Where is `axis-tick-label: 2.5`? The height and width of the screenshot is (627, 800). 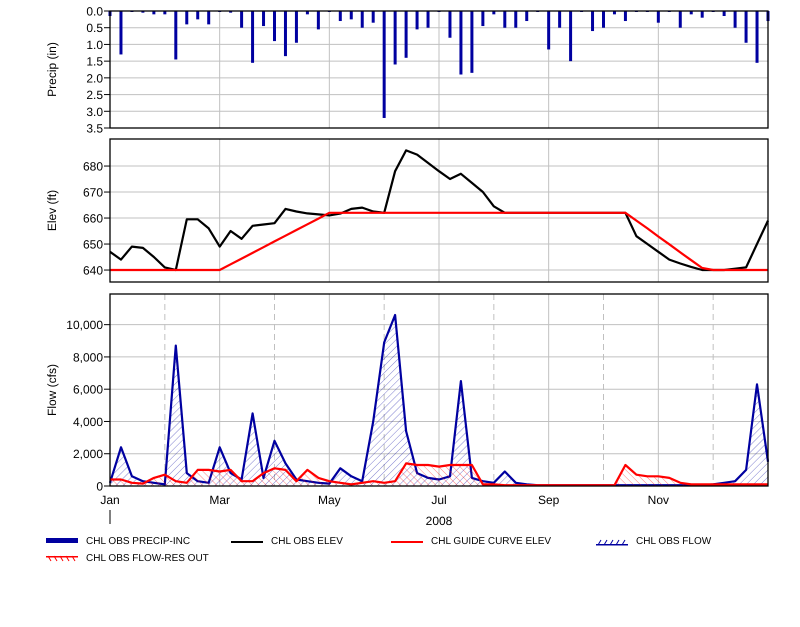 axis-tick-label: 2.5 is located at coordinates (94, 95).